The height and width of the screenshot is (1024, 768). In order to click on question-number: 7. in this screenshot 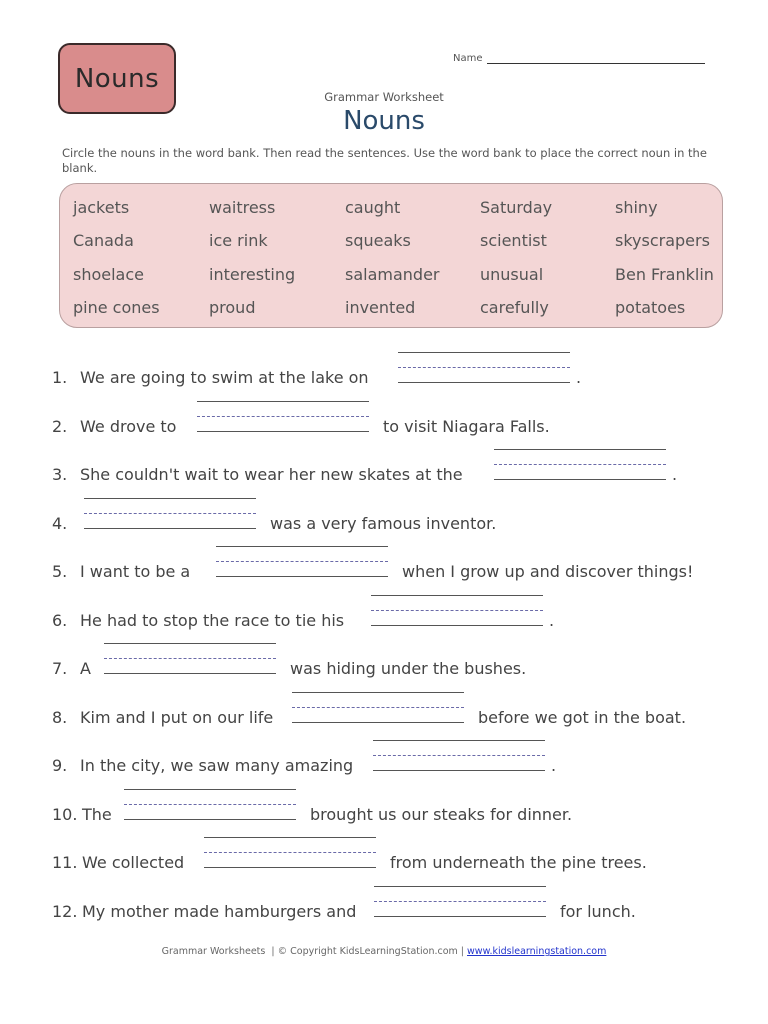, I will do `click(60, 668)`.